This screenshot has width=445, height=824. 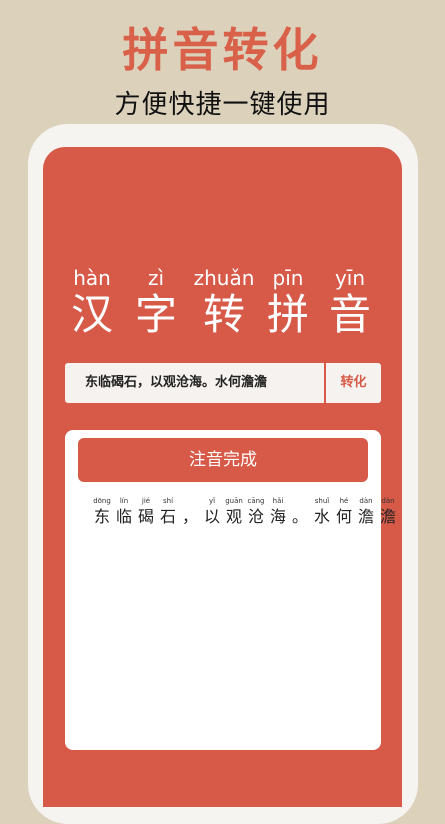 What do you see at coordinates (212, 501) in the screenshot?
I see `char-pinyin: yǐ` at bounding box center [212, 501].